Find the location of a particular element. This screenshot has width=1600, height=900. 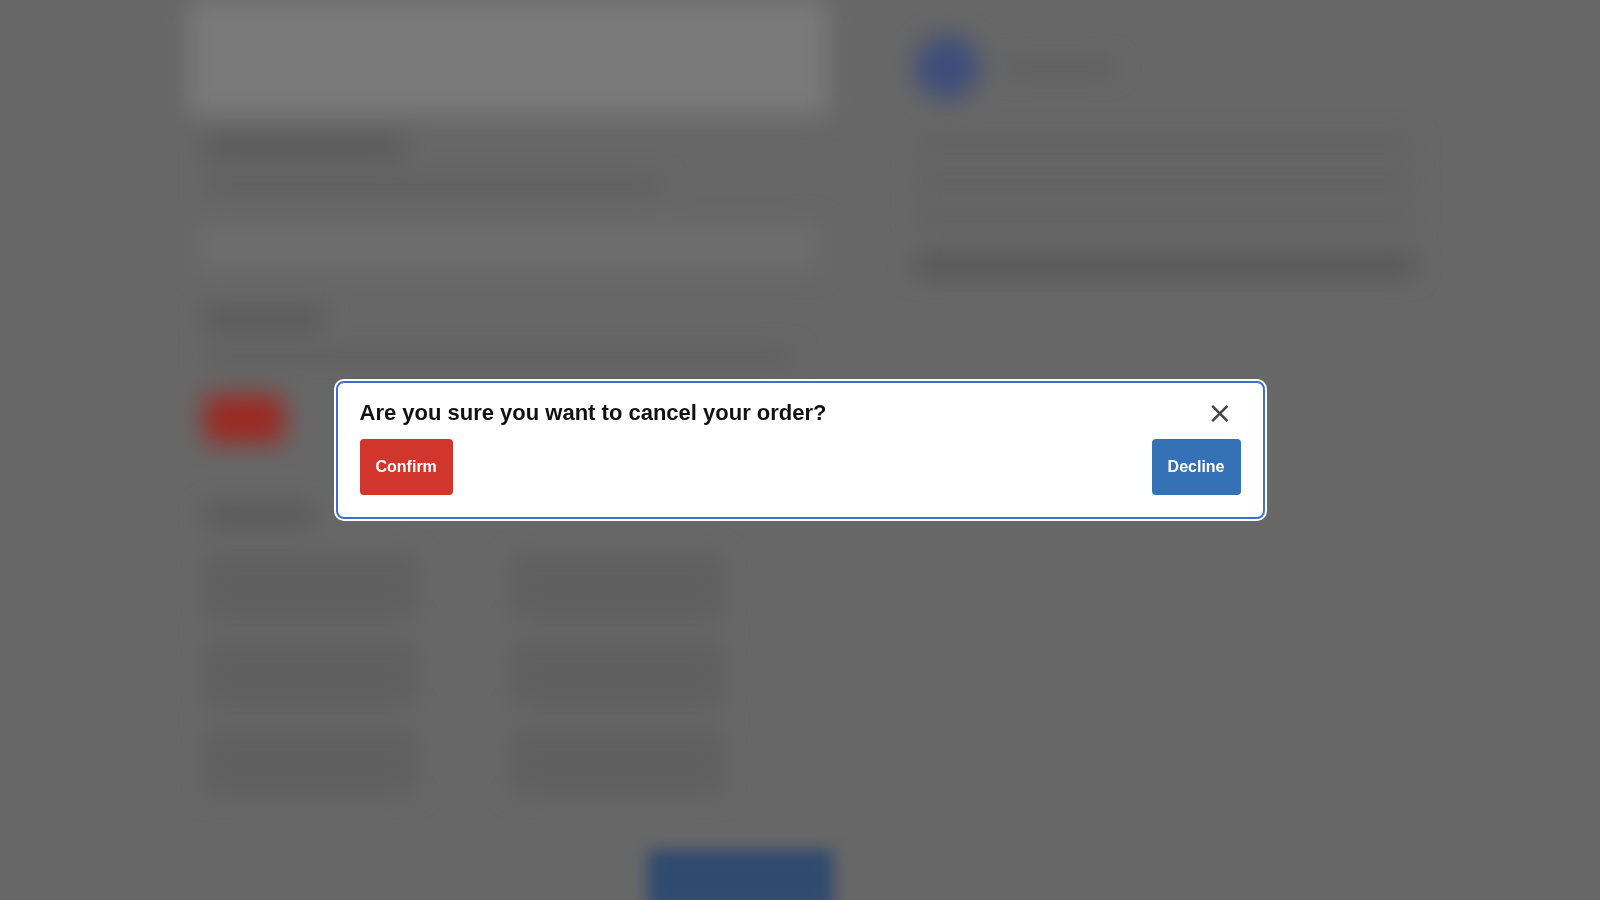

decline-button: Decline is located at coordinates (1196, 467).